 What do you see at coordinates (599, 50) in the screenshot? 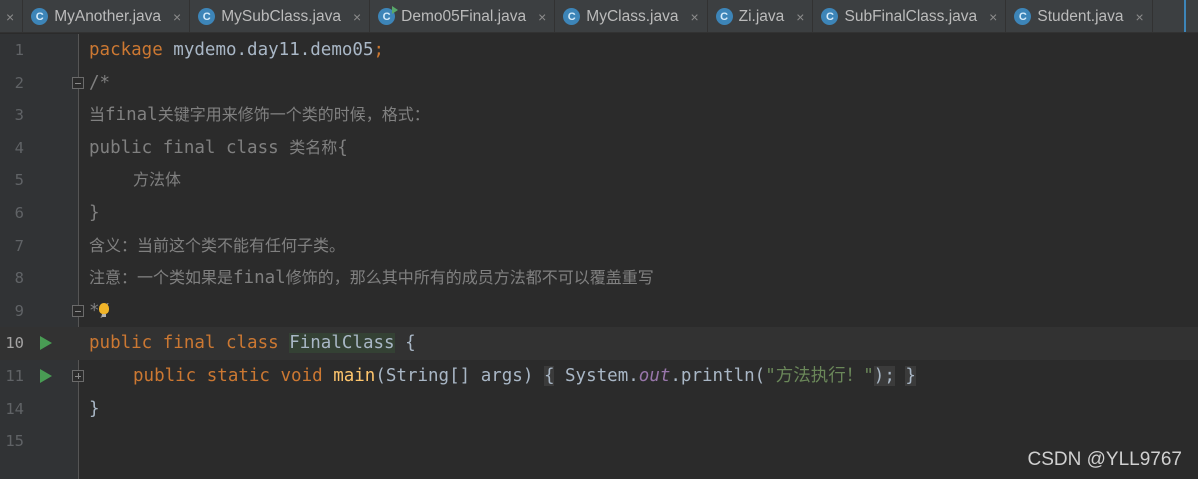
I see `code-line: 1 package mydemo.day11.demo05;` at bounding box center [599, 50].